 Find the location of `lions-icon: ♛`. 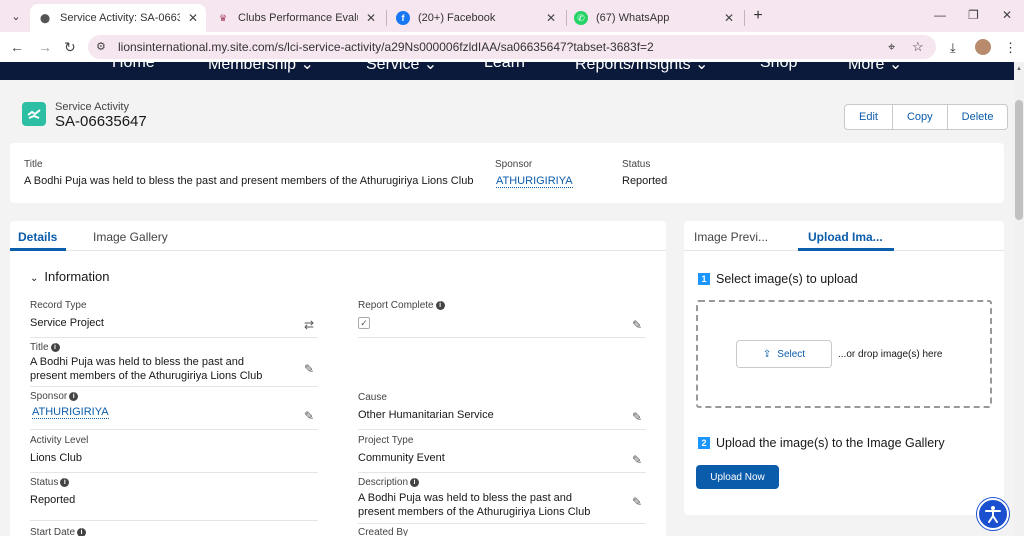

lions-icon: ♛ is located at coordinates (223, 17).